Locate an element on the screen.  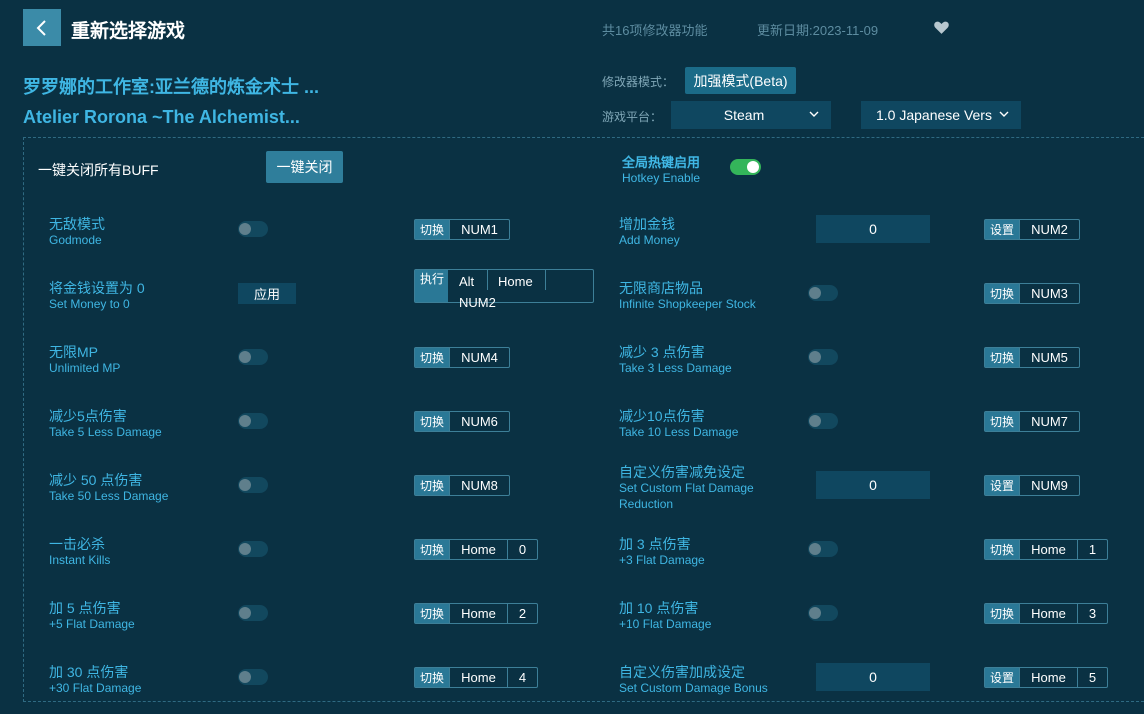
custom-reduction-input is located at coordinates (873, 485).